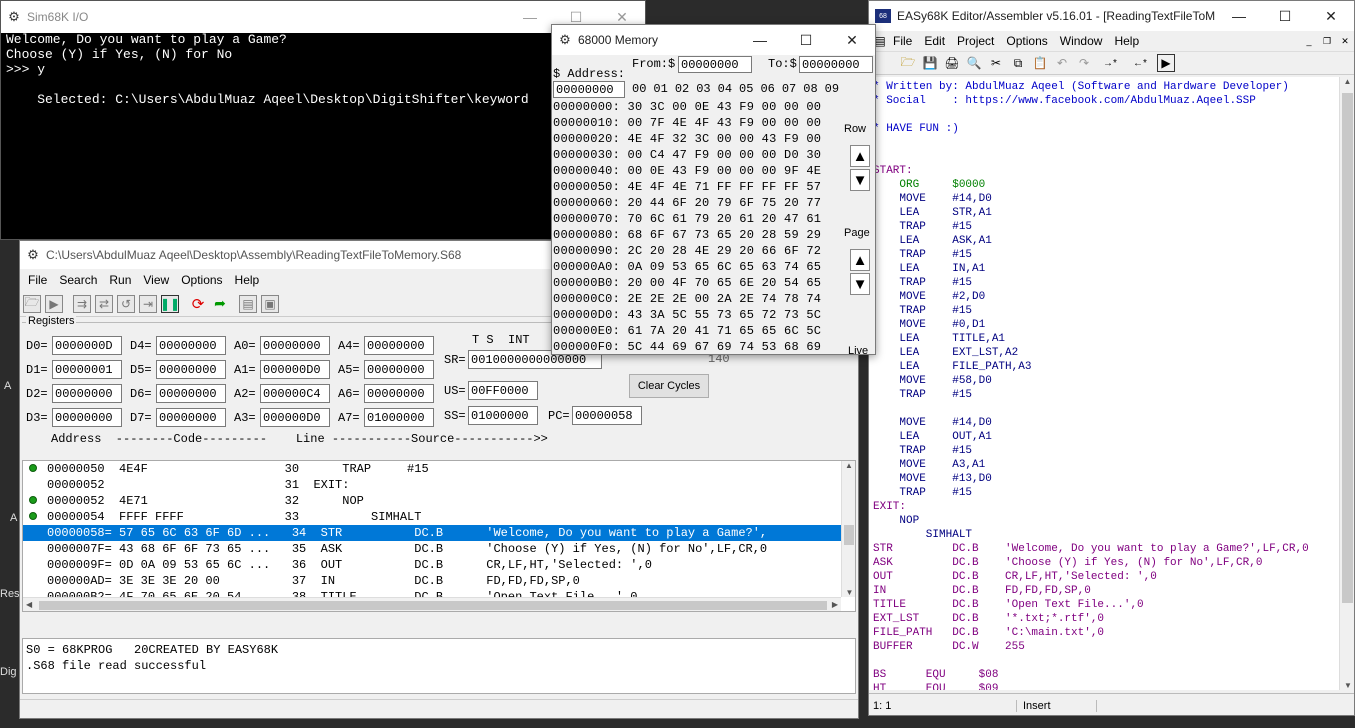  I want to click on memory-row: 00000060: 20 44 6F 20 79 6F 75 20 77, so click(687, 203).